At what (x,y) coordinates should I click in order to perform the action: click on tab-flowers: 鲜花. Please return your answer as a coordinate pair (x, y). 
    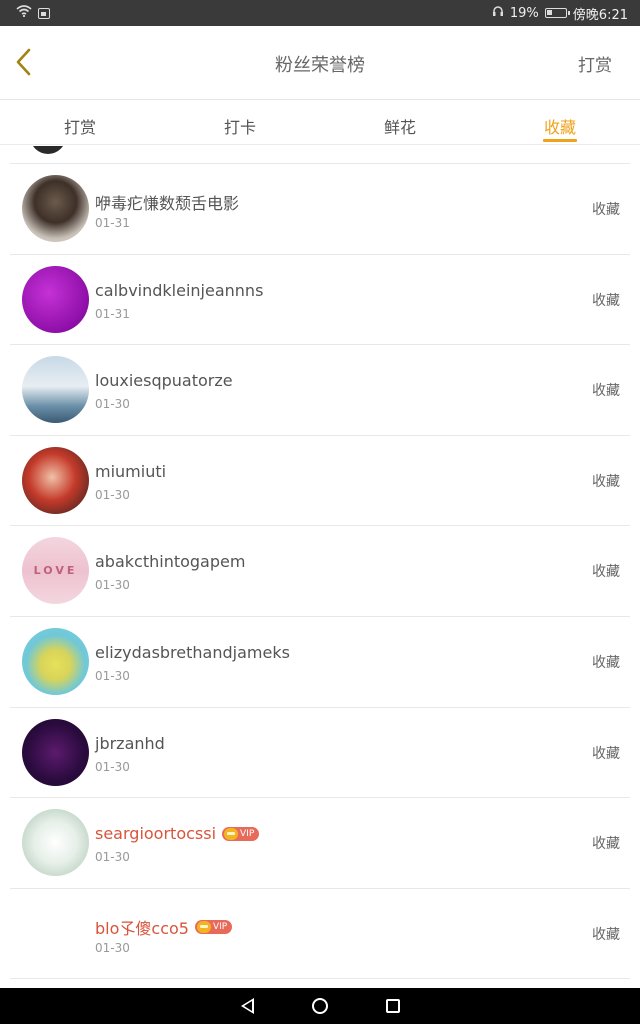
    Looking at the image, I should click on (400, 122).